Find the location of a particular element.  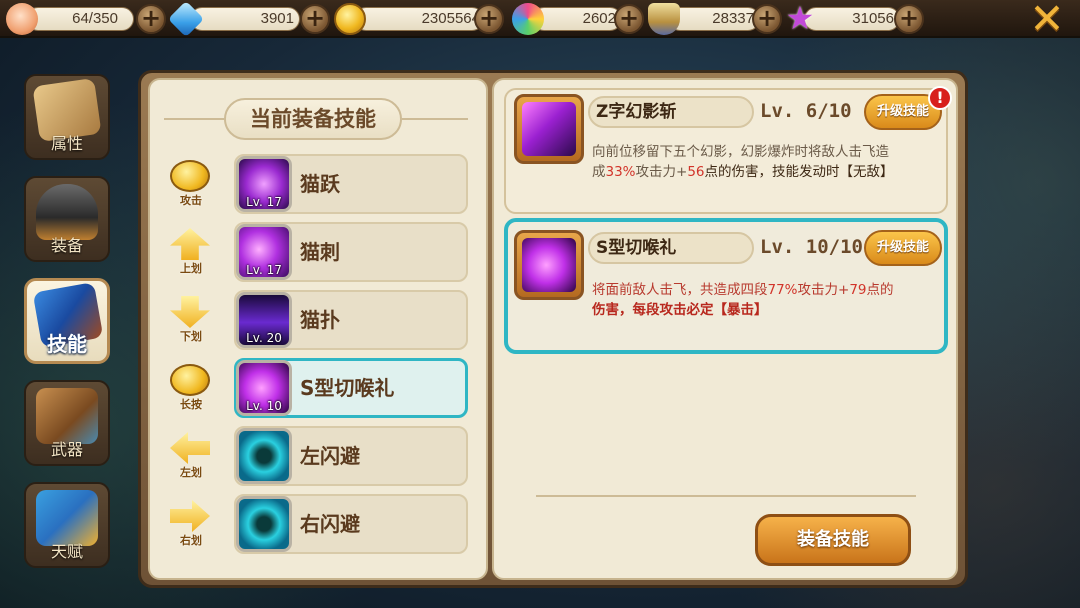

add-star-button: + is located at coordinates (909, 19).